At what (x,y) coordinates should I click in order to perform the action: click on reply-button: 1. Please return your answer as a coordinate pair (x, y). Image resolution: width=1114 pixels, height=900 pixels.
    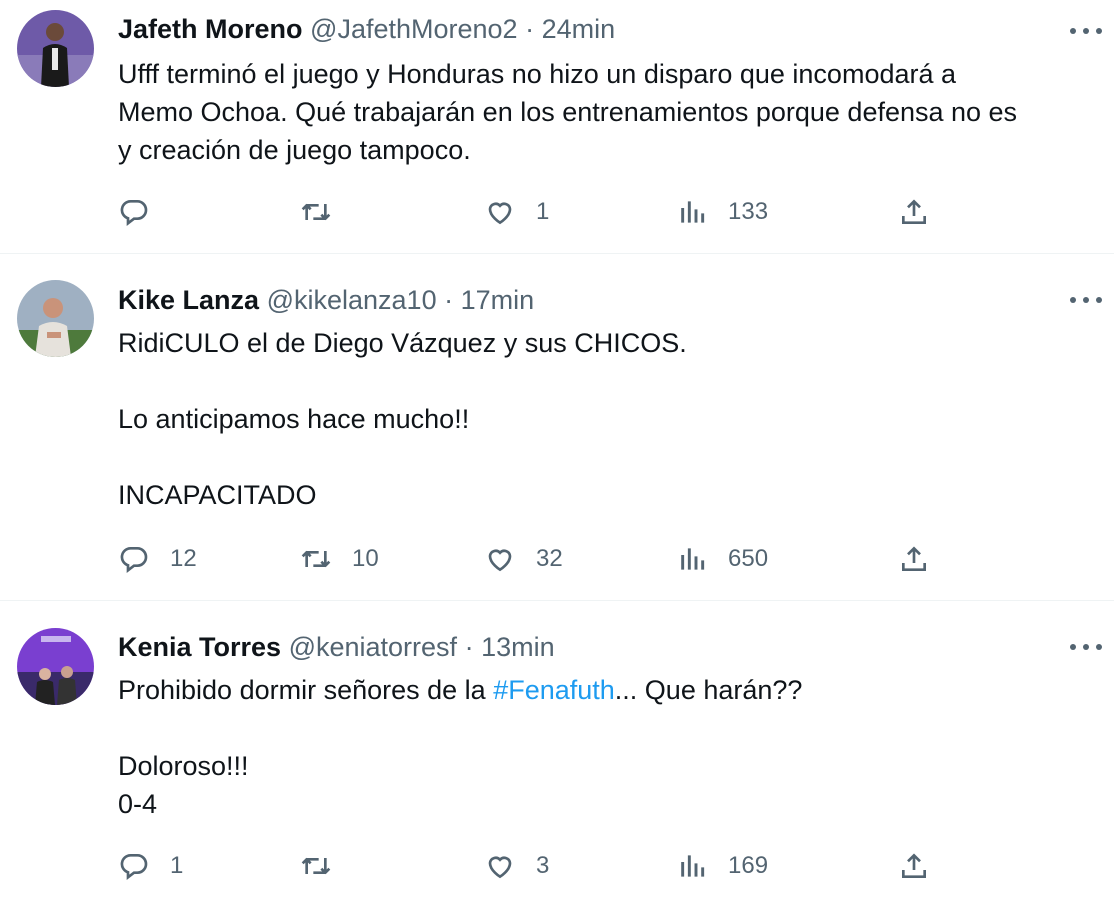
    Looking at the image, I should click on (150, 866).